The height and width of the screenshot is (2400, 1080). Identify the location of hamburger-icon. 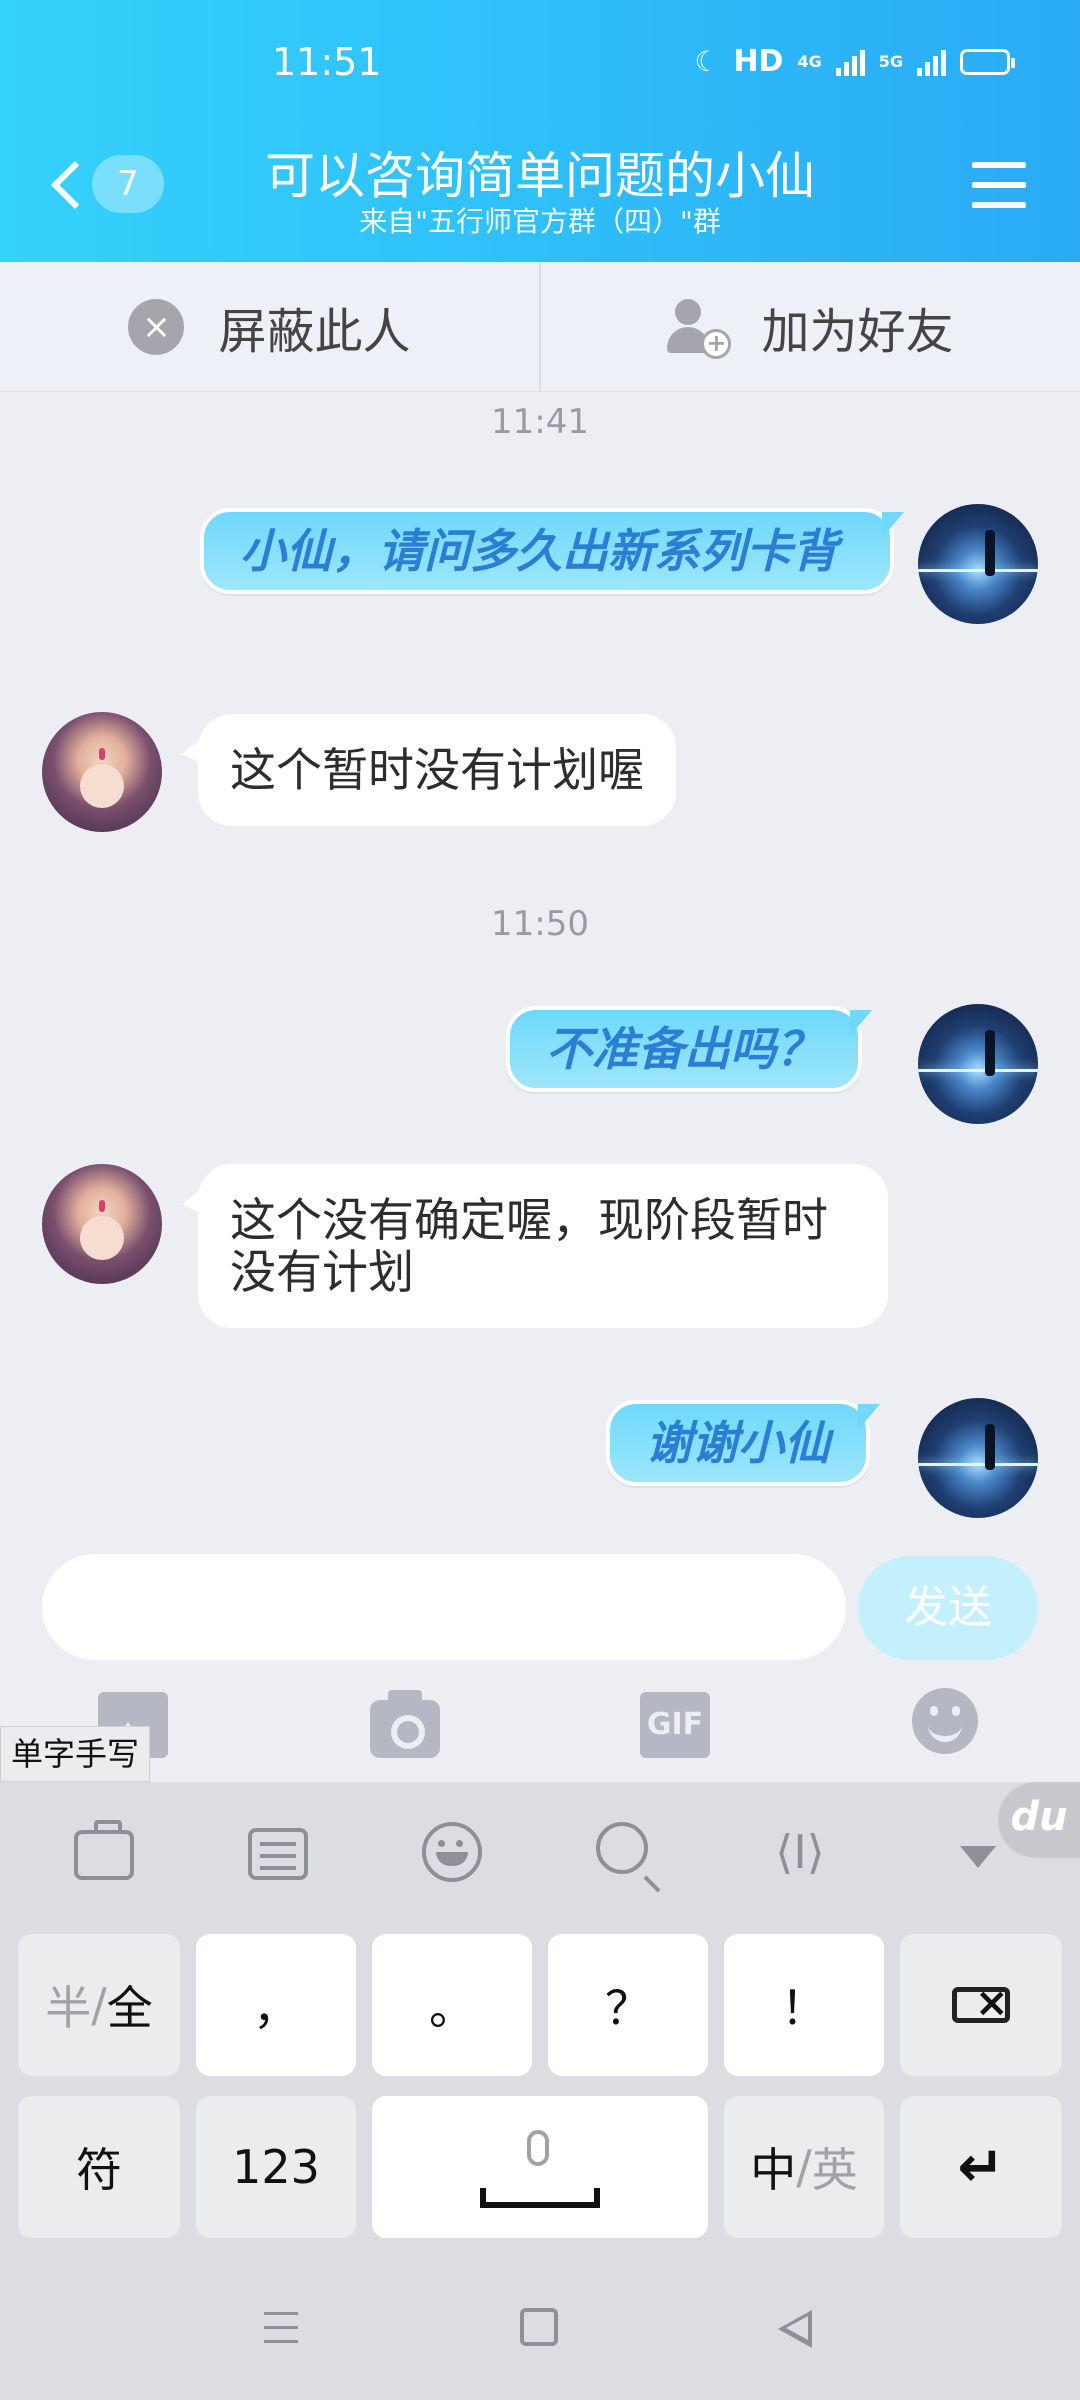
(999, 165).